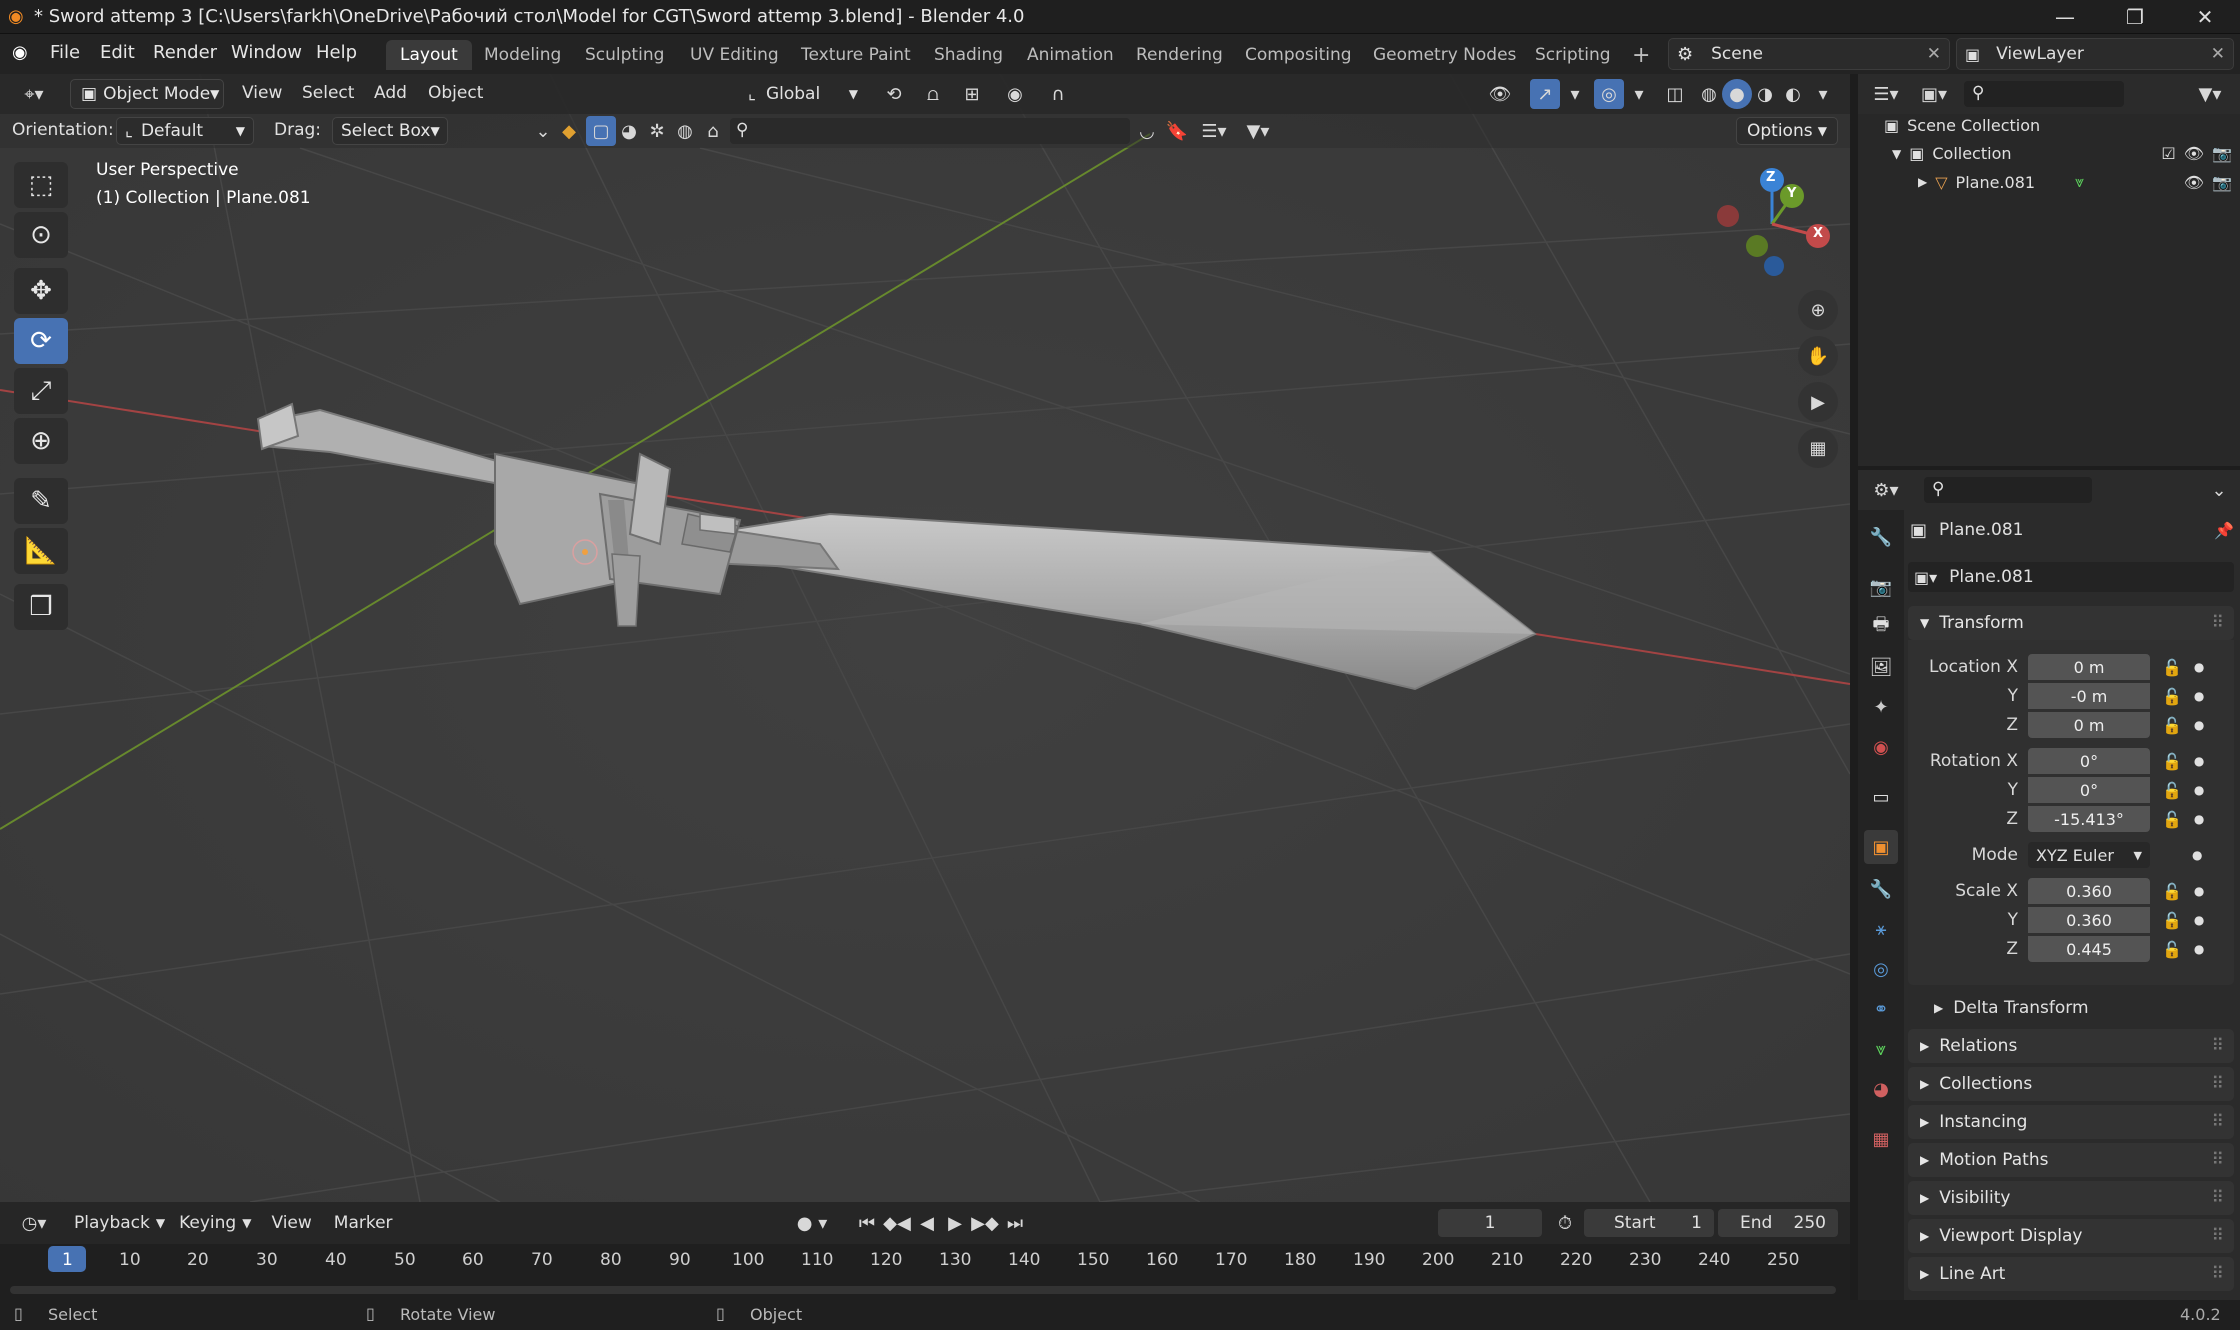  Describe the element at coordinates (2008, 490) in the screenshot. I see `properties-search: ⚲` at that location.